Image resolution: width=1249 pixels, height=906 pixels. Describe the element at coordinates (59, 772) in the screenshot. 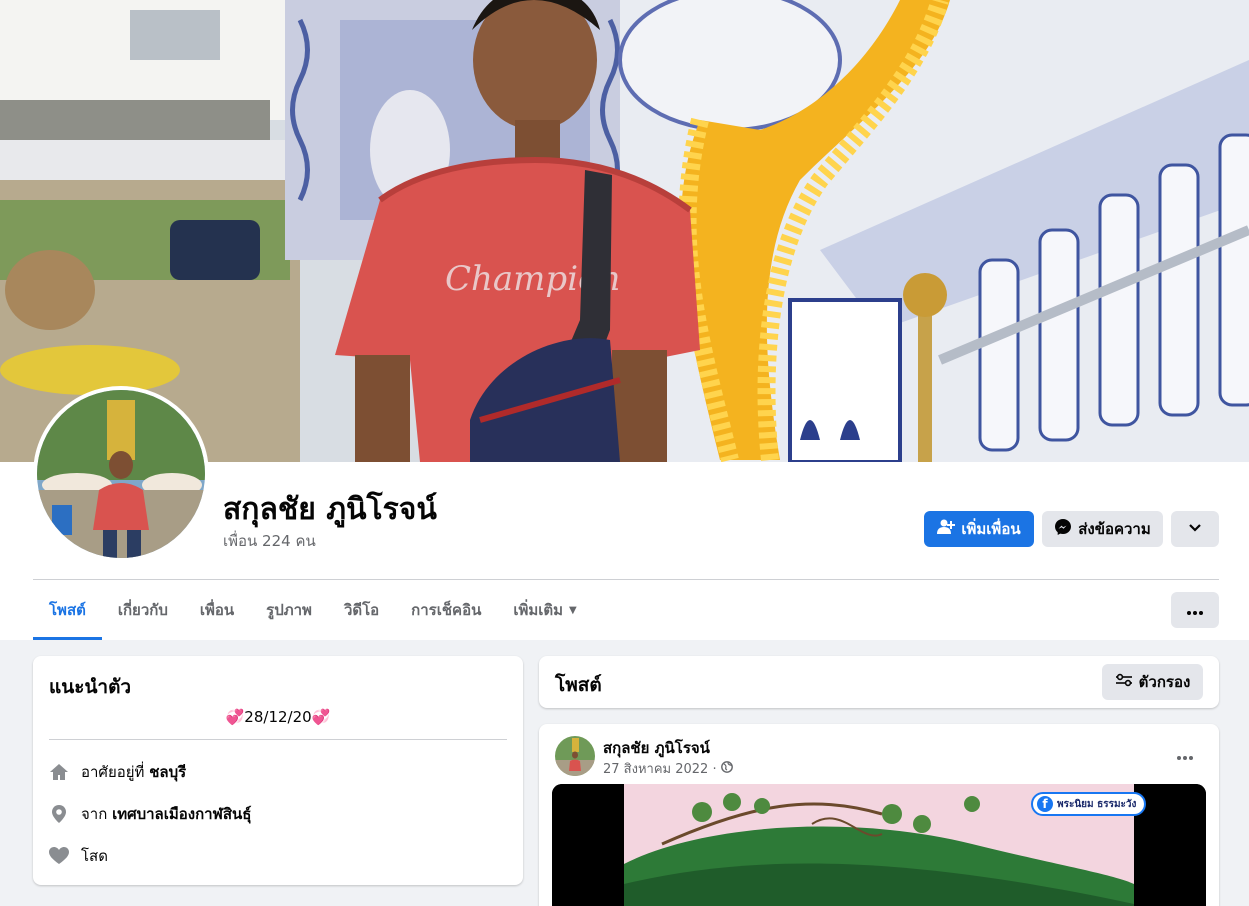

I see `home-icon` at that location.